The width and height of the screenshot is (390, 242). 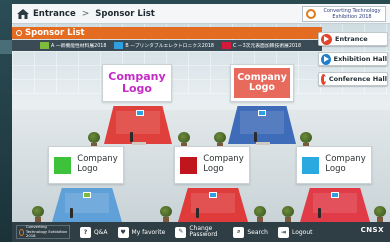 I want to click on breadcrumb-entrance: Entrance, so click(x=54, y=14).